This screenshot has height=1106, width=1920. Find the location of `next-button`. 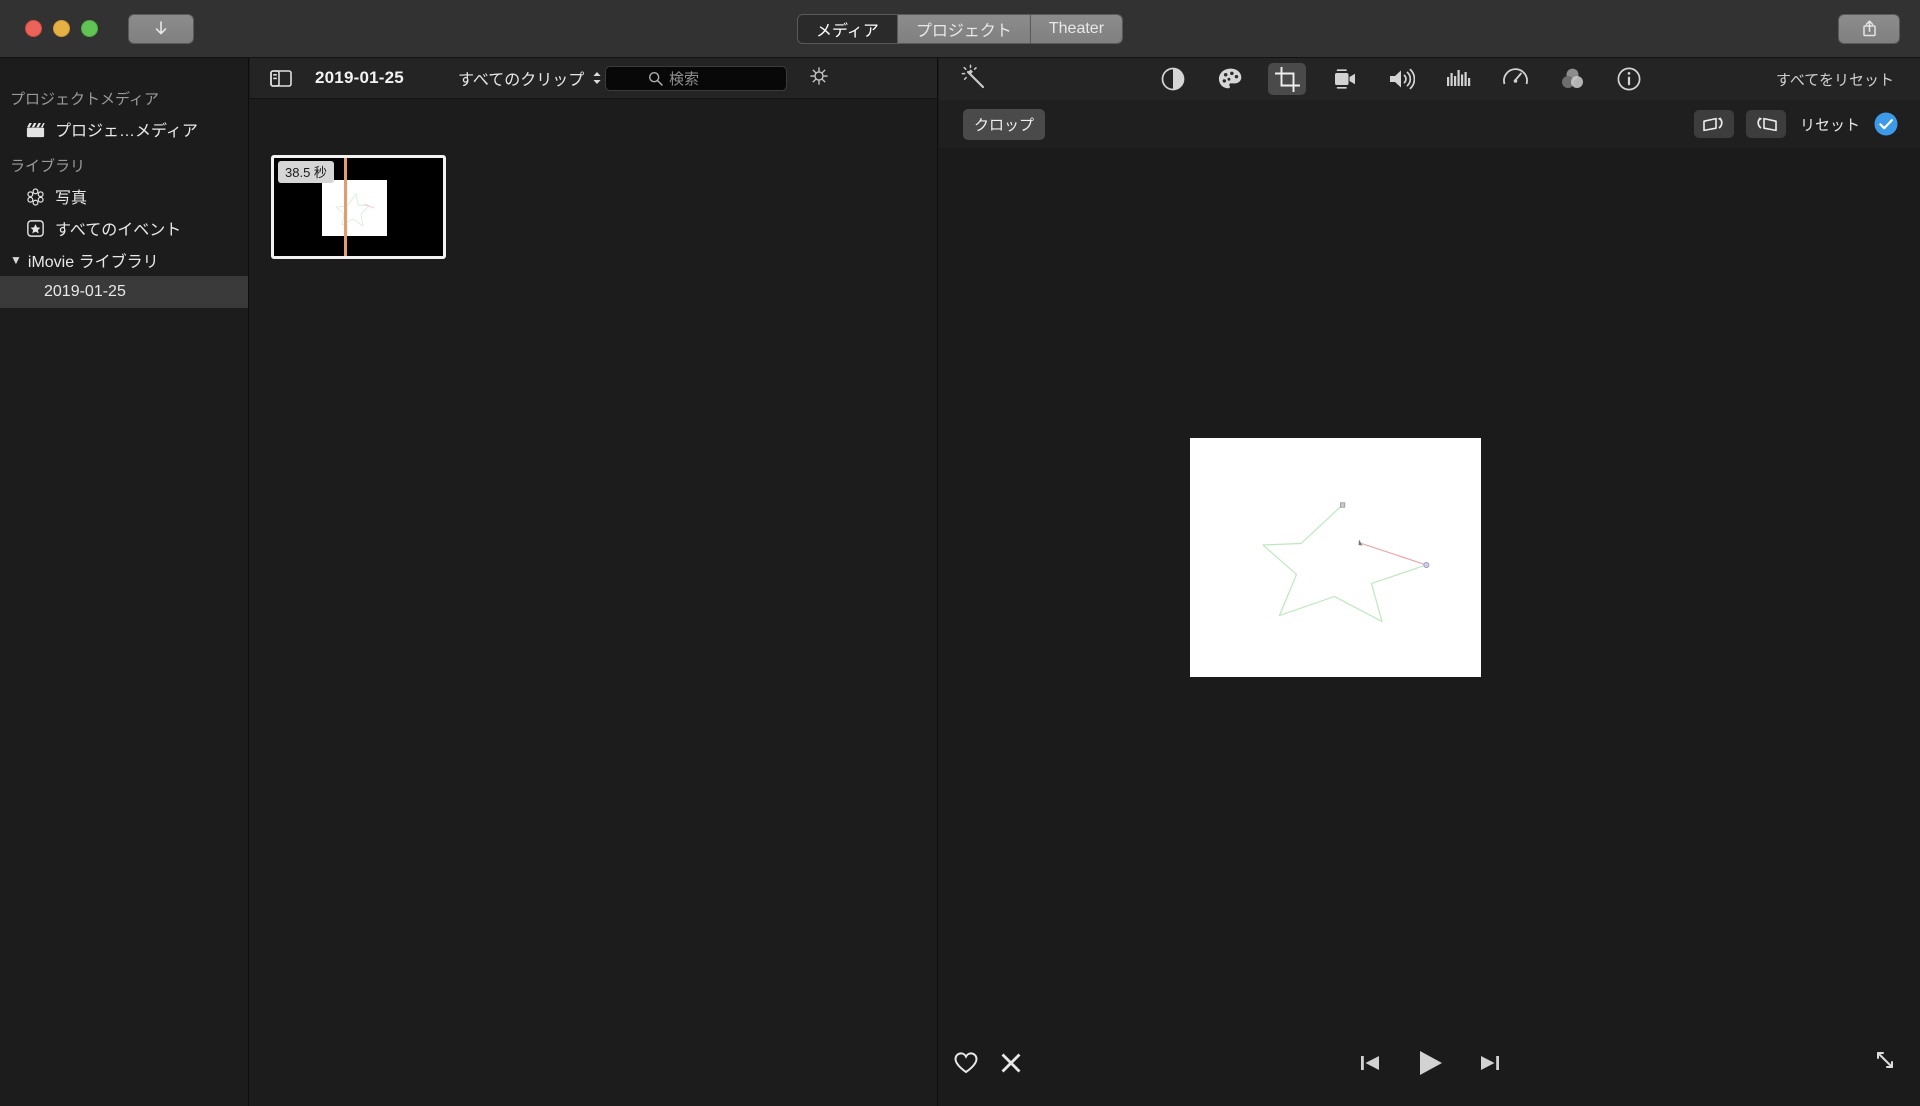

next-button is located at coordinates (1489, 1063).